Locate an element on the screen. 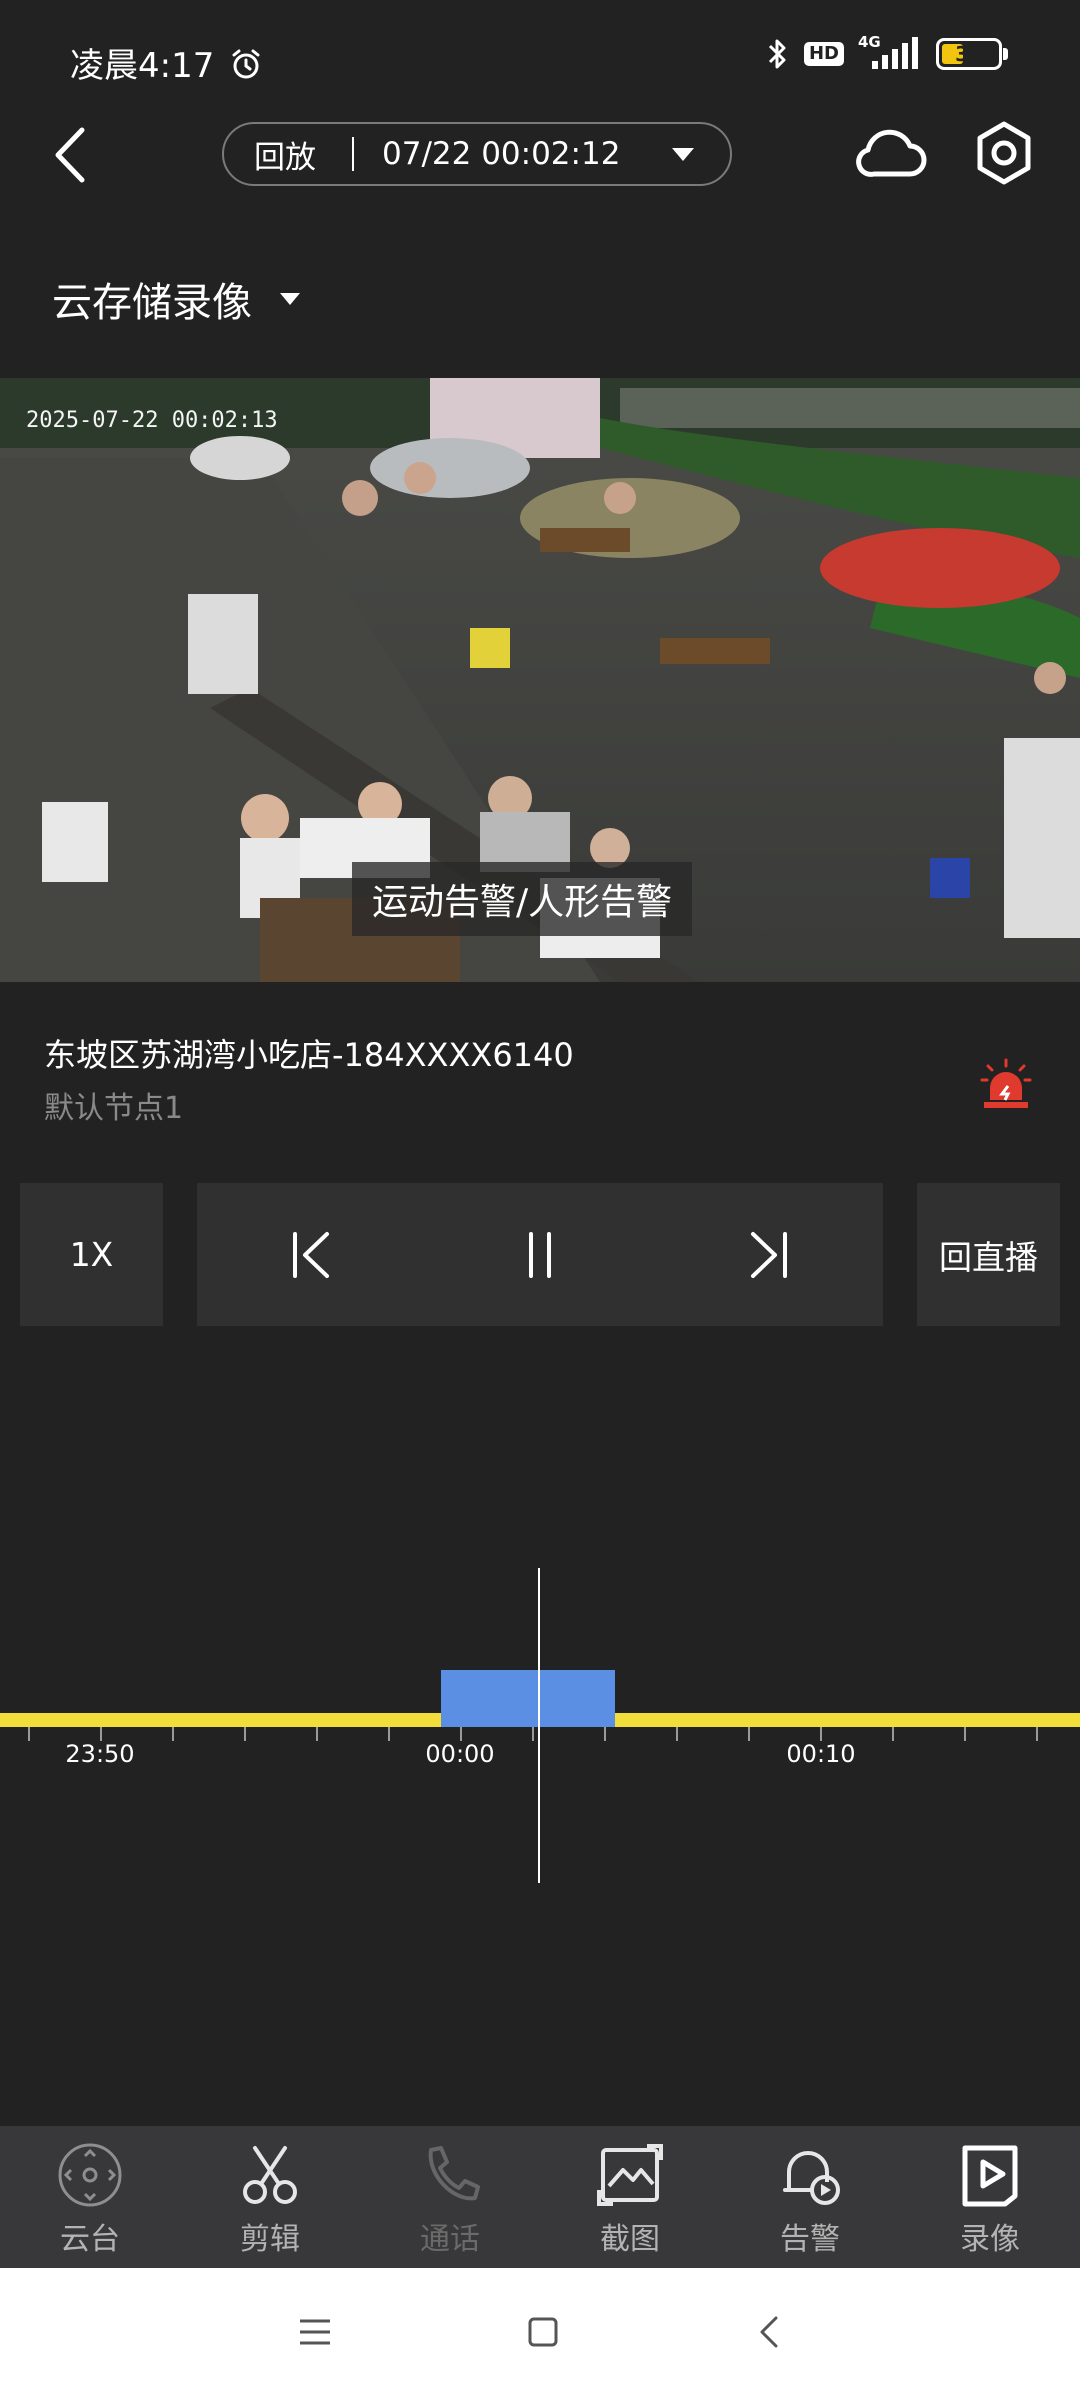 The width and height of the screenshot is (1080, 2400). alarm-clock-icon is located at coordinates (246, 64).